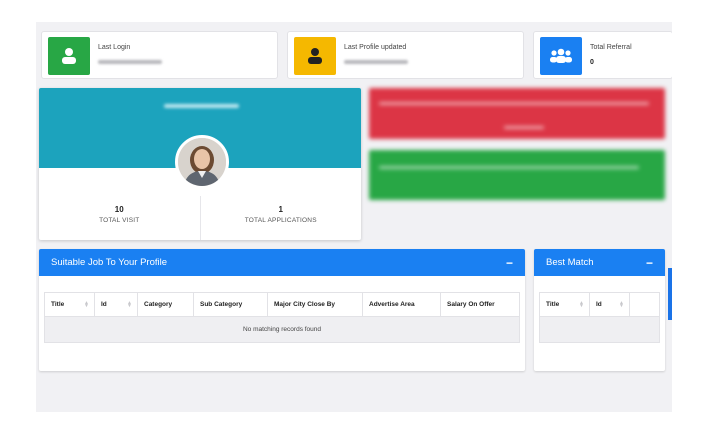 Image resolution: width=714 pixels, height=435 pixels. Describe the element at coordinates (602, 55) in the screenshot. I see `referral-card: Total Referral 0` at that location.